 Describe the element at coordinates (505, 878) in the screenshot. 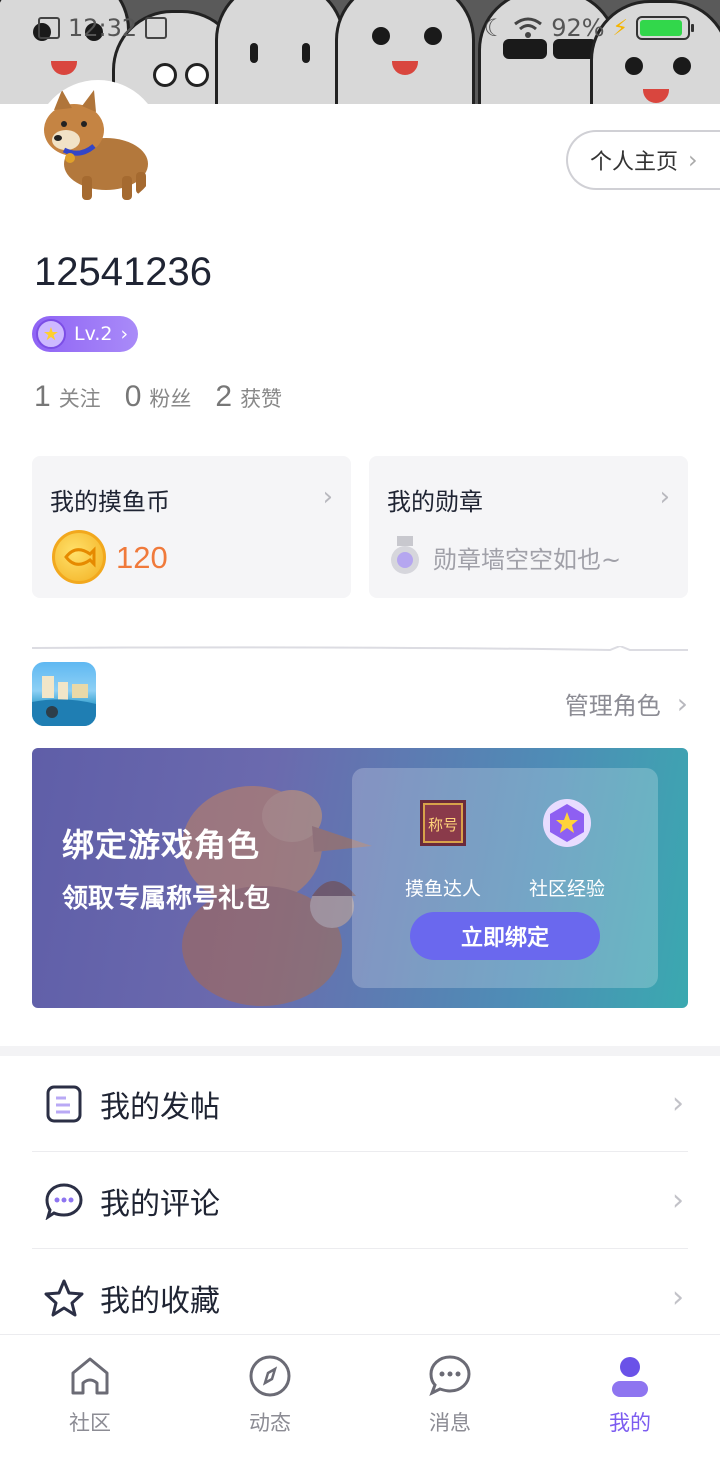

I see `reward-box: 称号 摸鱼达人 社区经验 立即绑定` at that location.